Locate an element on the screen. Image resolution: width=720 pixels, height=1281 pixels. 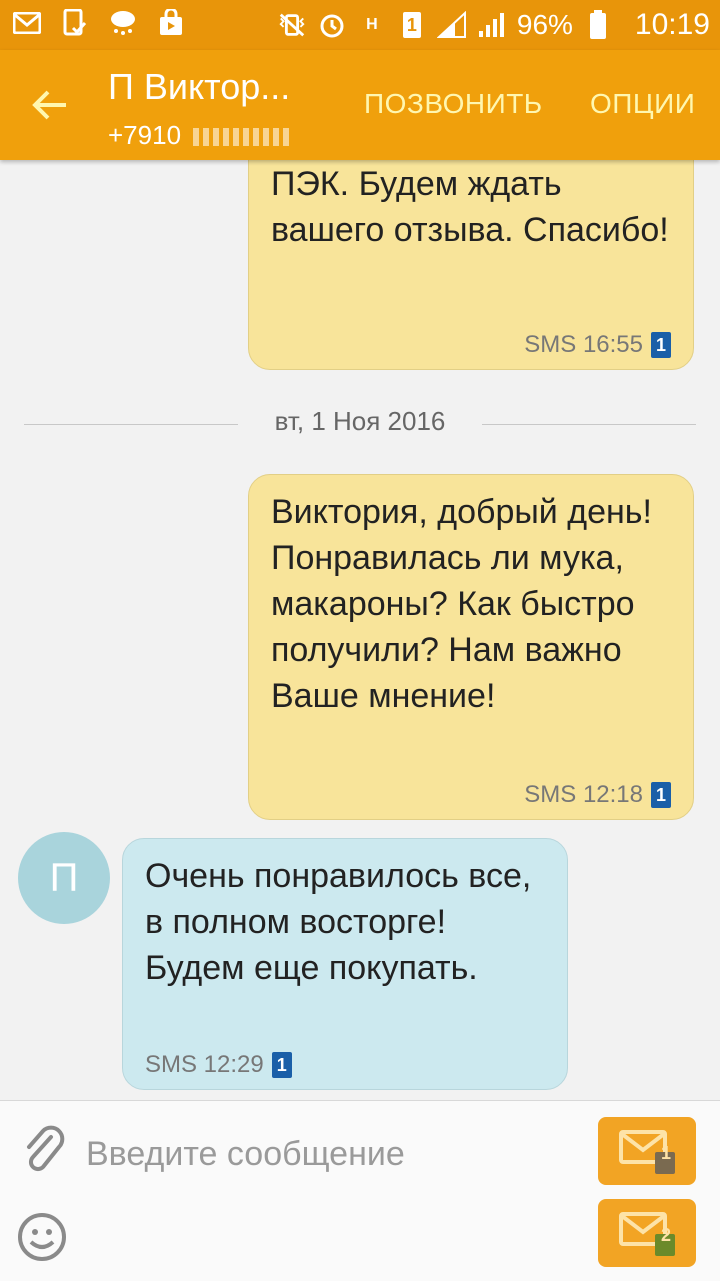
smiley-icon is located at coordinates (42, 1237).